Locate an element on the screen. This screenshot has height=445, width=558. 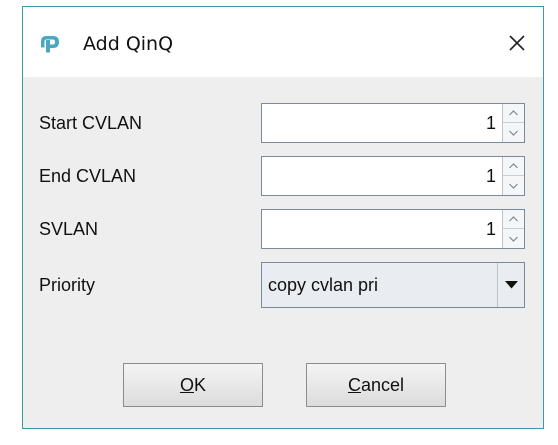
cancel-button-mnemonic: C is located at coordinates (354, 384).